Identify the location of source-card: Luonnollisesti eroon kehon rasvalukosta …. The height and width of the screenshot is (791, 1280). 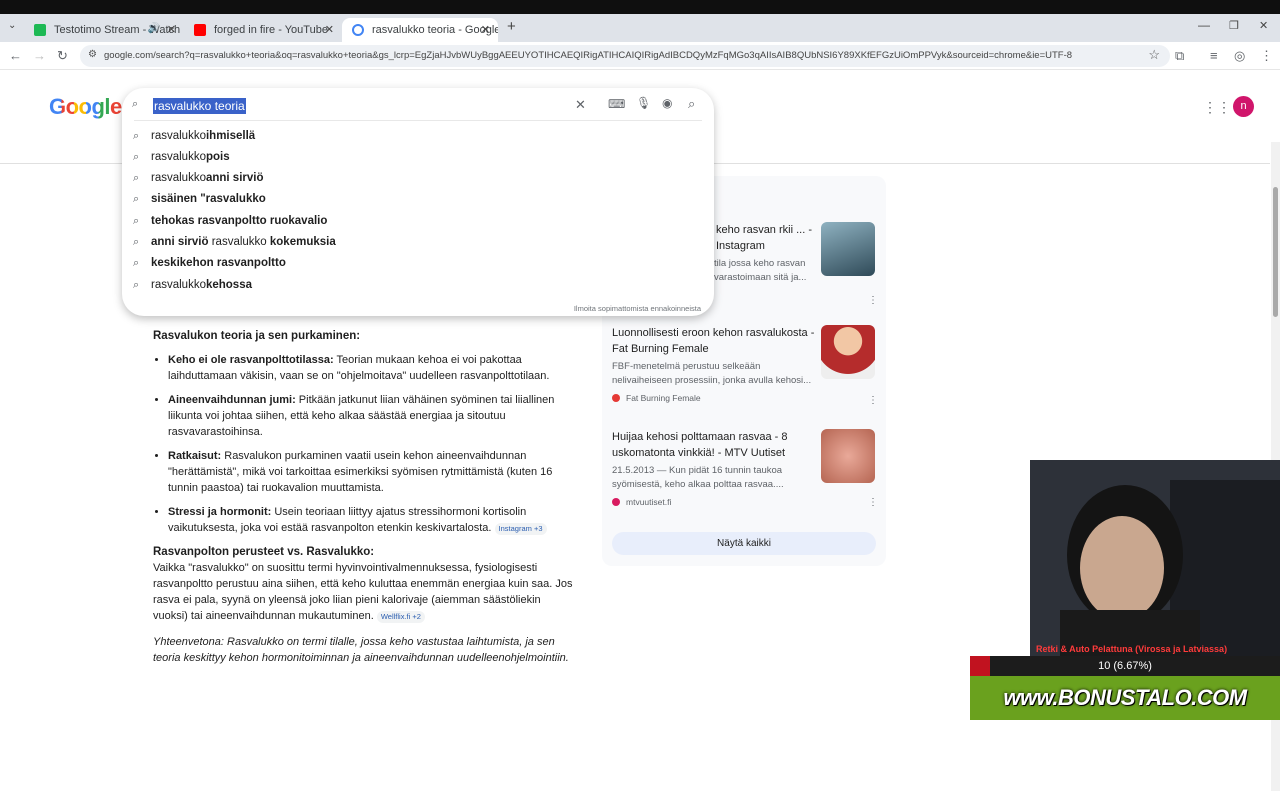
(747, 365).